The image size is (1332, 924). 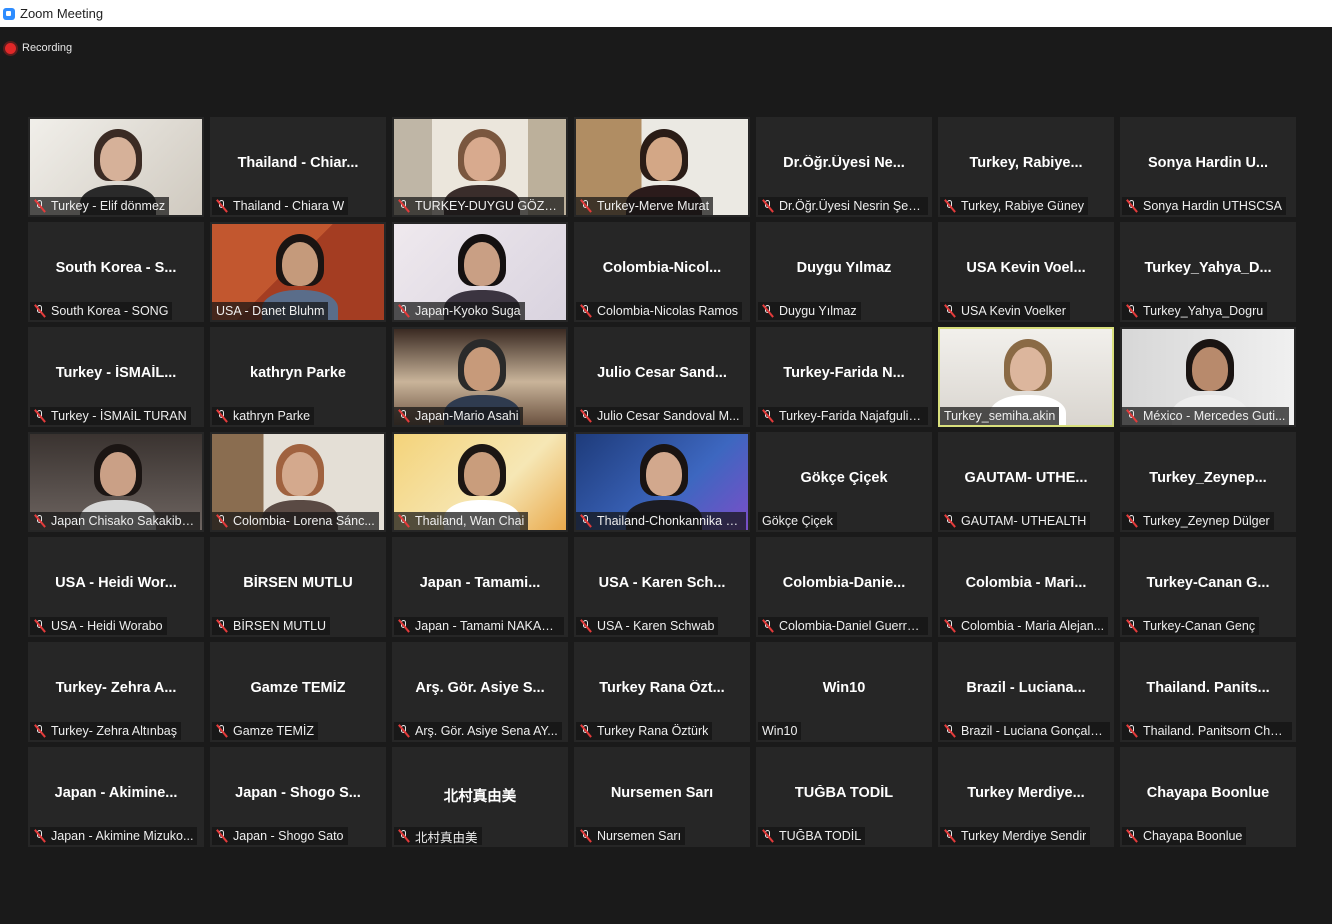 I want to click on participant-tile: USA - Karen Sch... USA - Karen Schwab, so click(x=662, y=587).